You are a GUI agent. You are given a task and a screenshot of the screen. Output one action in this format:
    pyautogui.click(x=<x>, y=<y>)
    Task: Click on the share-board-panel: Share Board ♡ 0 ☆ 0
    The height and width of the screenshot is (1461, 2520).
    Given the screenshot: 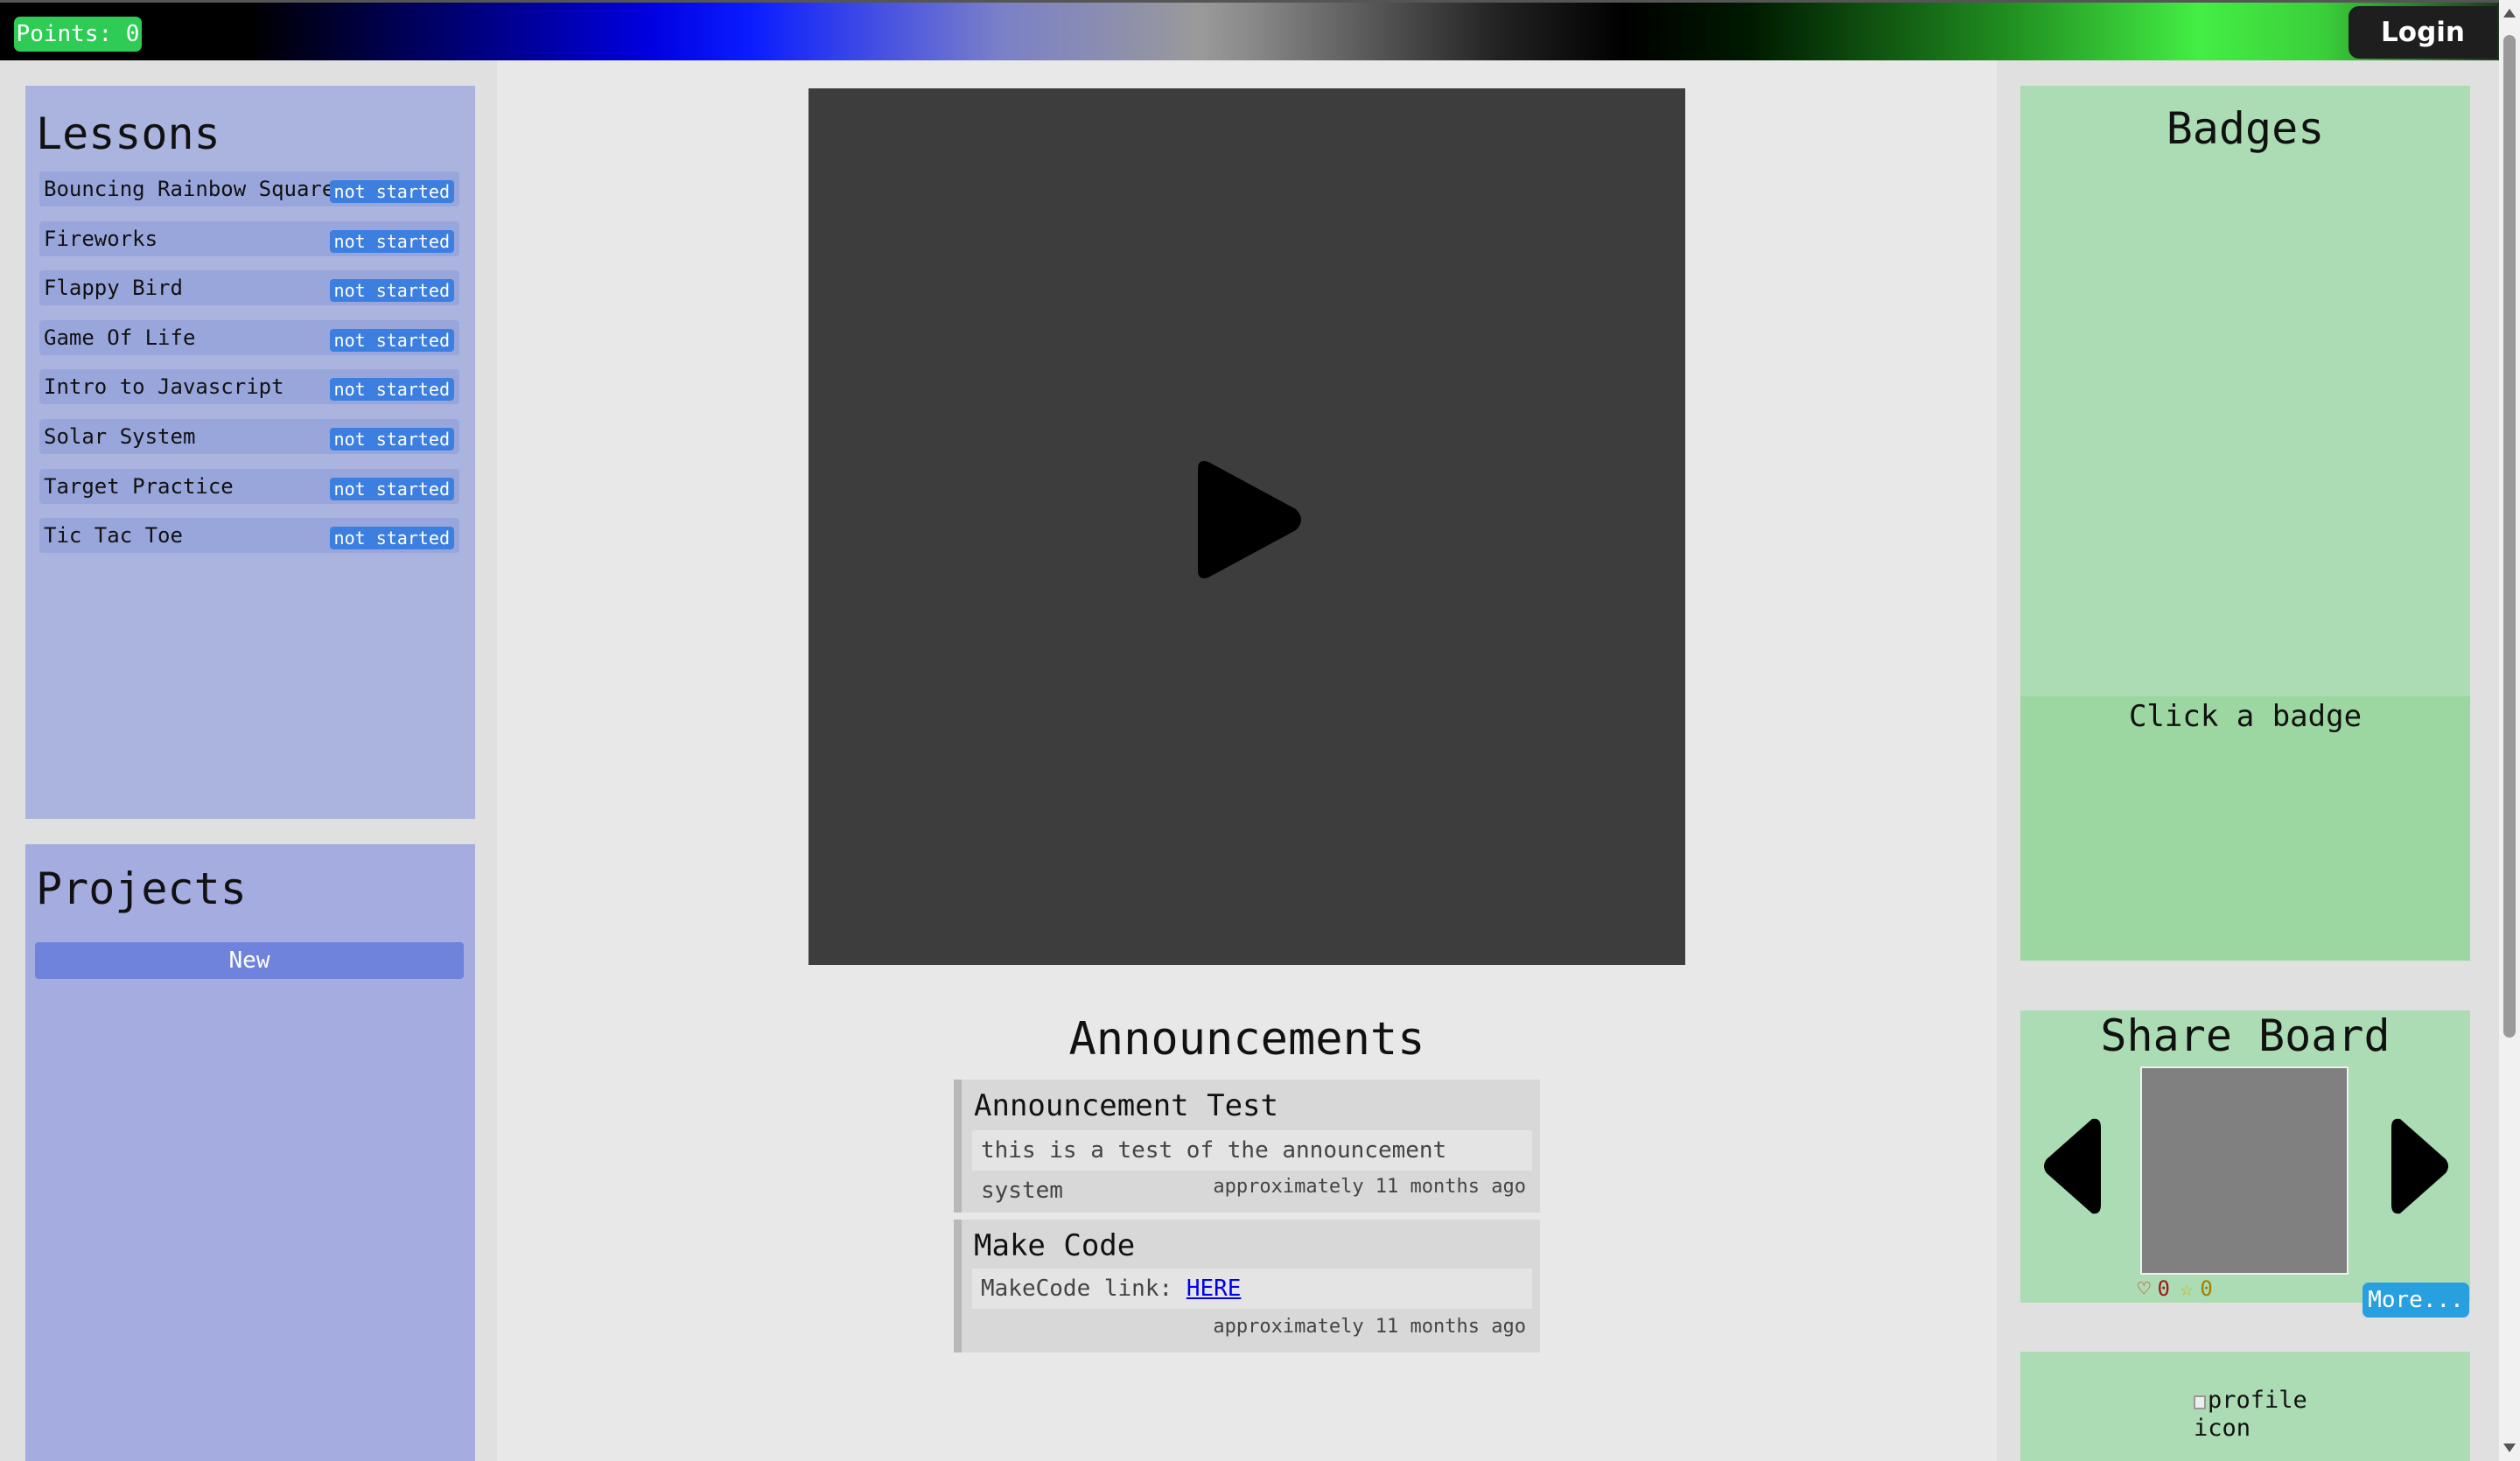 What is the action you would take?
    pyautogui.click(x=2245, y=1156)
    